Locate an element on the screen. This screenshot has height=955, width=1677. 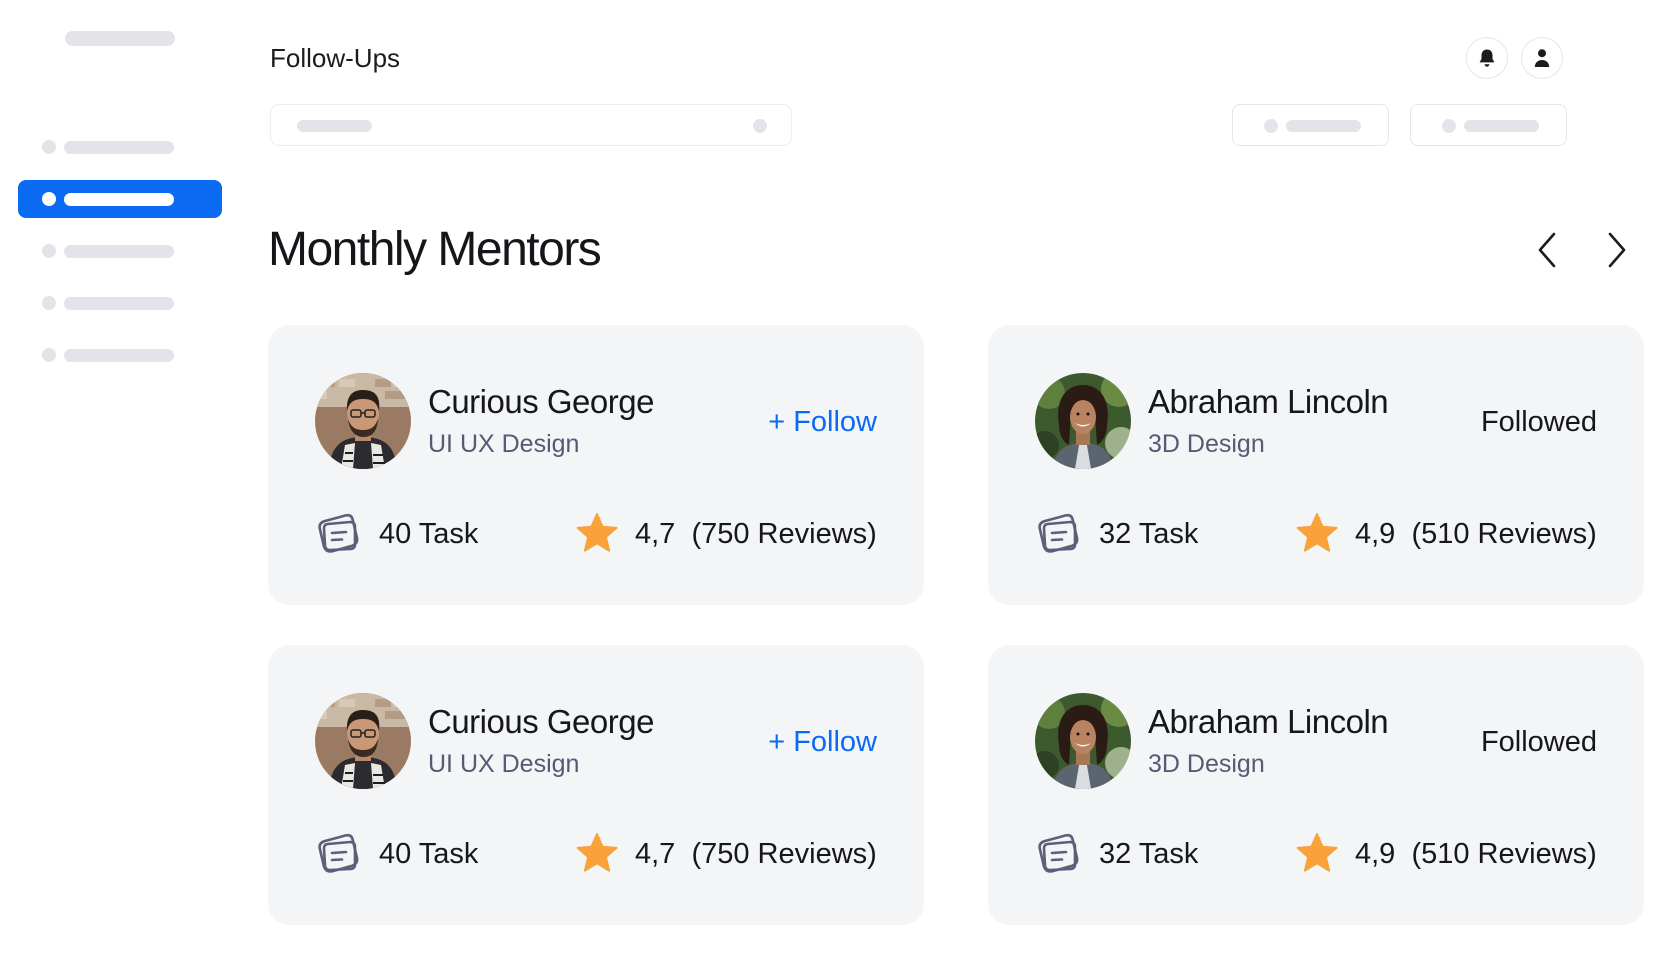
bell-icon is located at coordinates (1487, 58).